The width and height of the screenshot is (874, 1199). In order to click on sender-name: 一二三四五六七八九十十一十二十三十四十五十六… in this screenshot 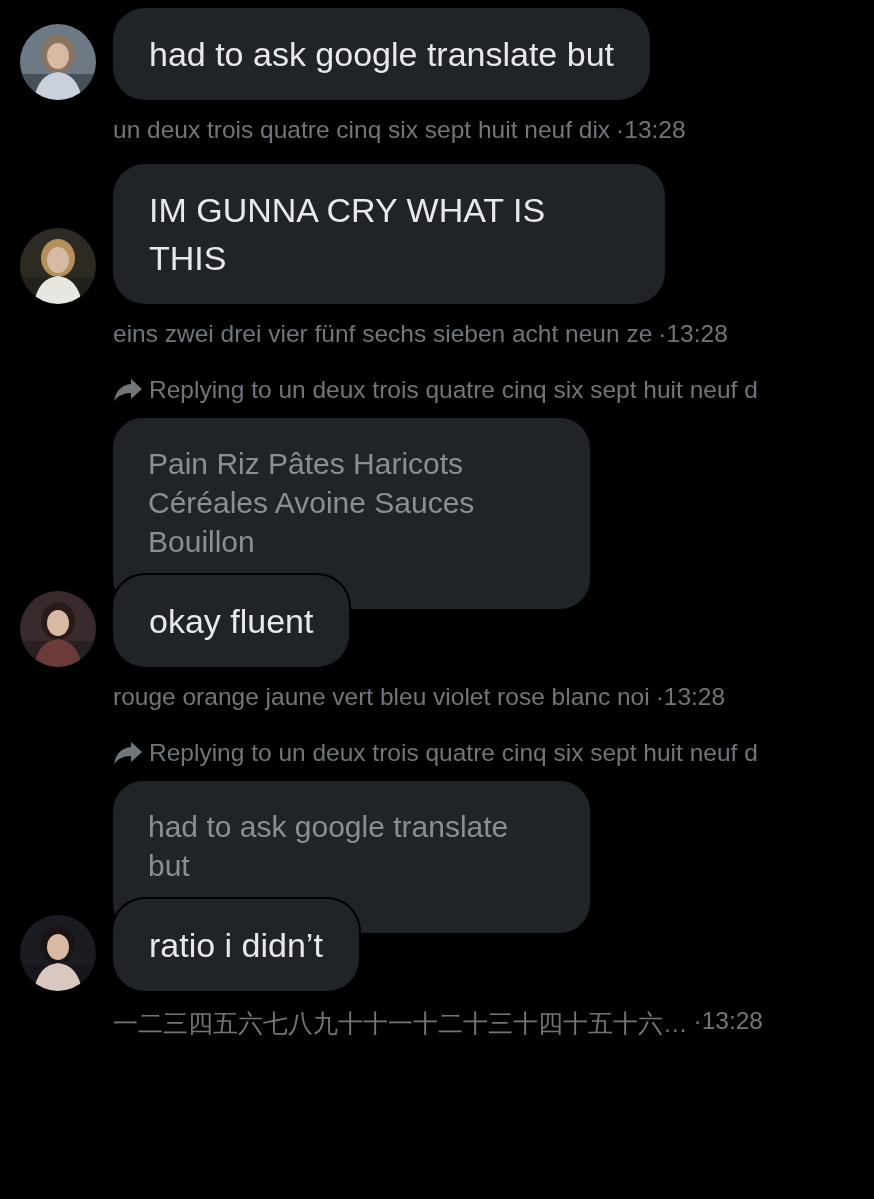, I will do `click(400, 1024)`.